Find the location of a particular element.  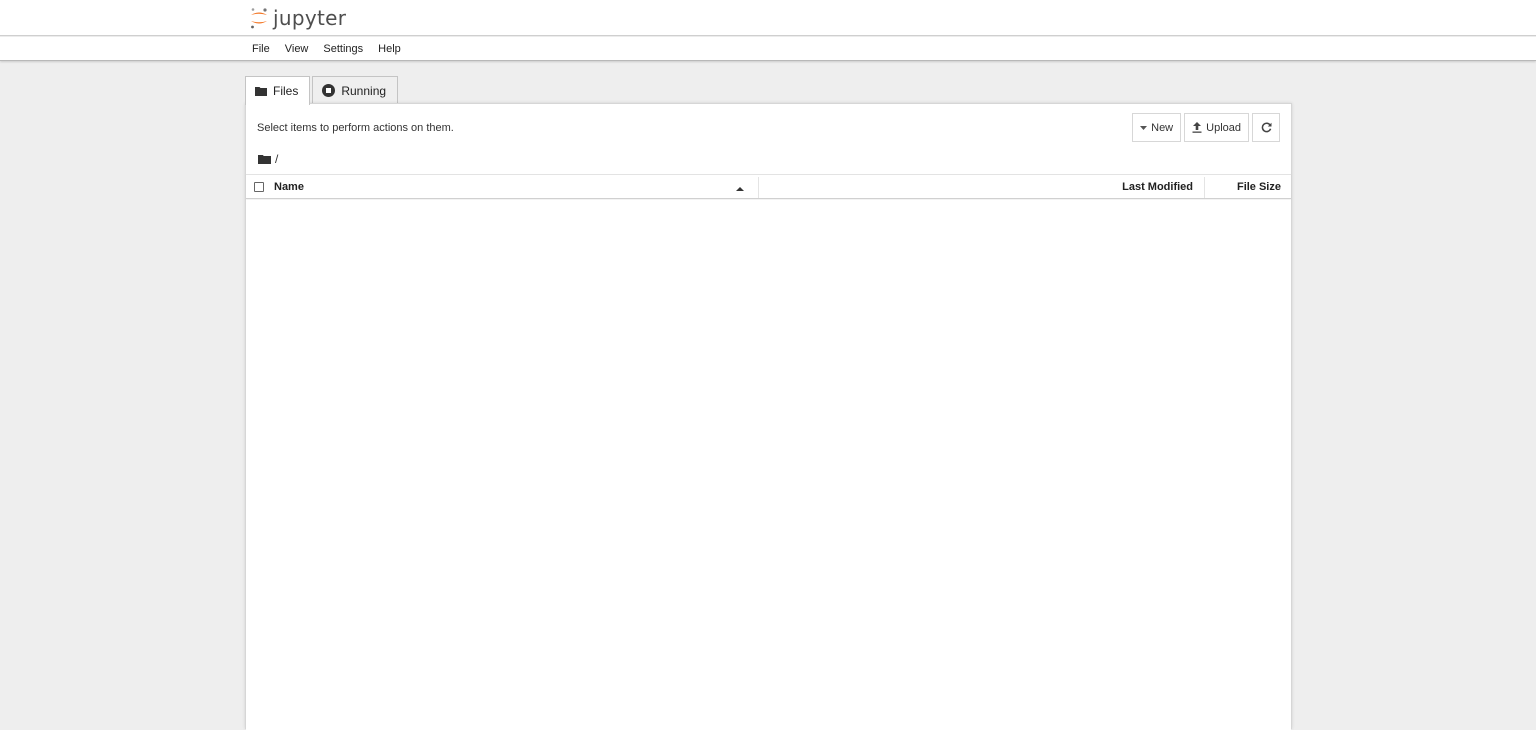

select-all-checkbox is located at coordinates (259, 187).